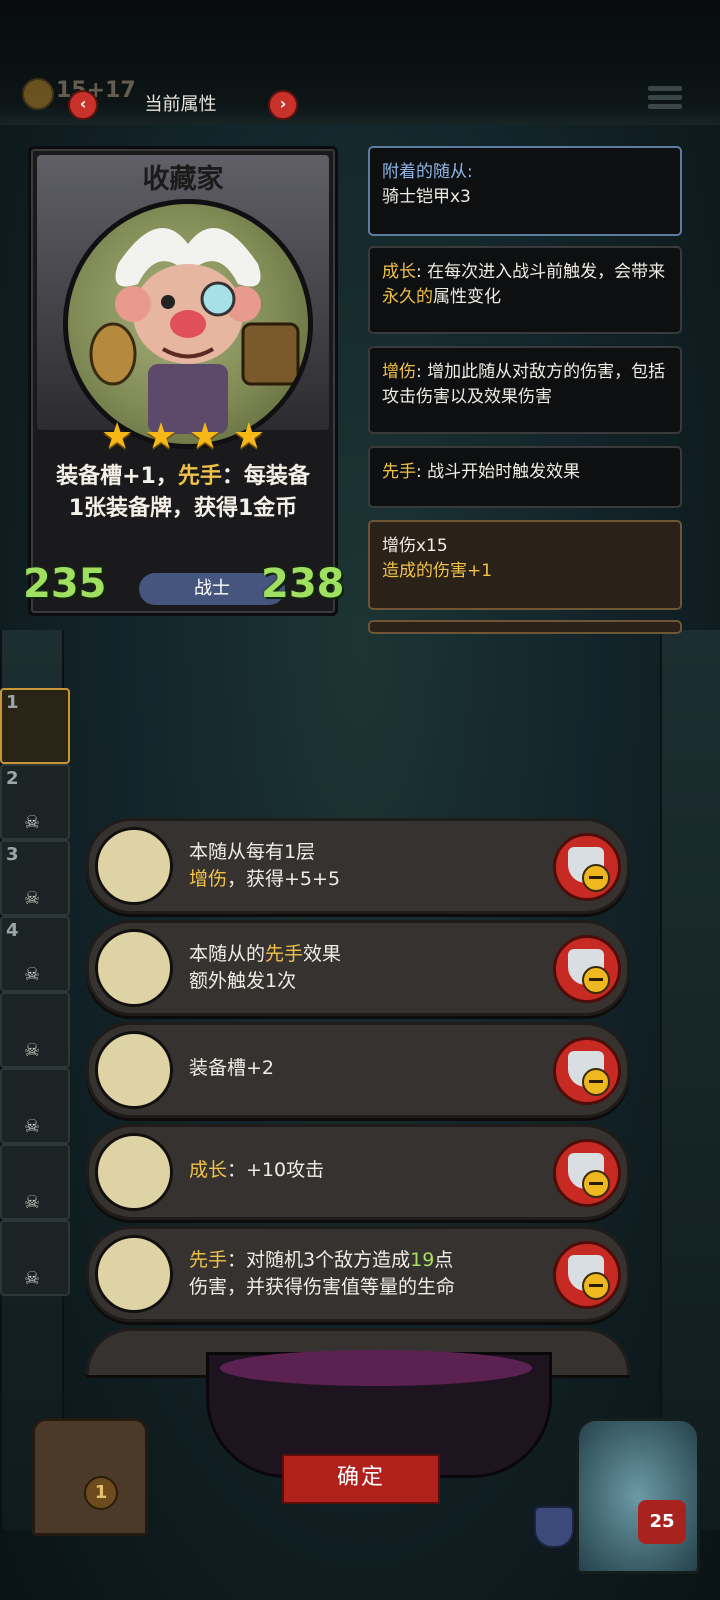 The image size is (720, 1600). Describe the element at coordinates (35, 726) in the screenshot. I see `lineup-slot: 1` at that location.